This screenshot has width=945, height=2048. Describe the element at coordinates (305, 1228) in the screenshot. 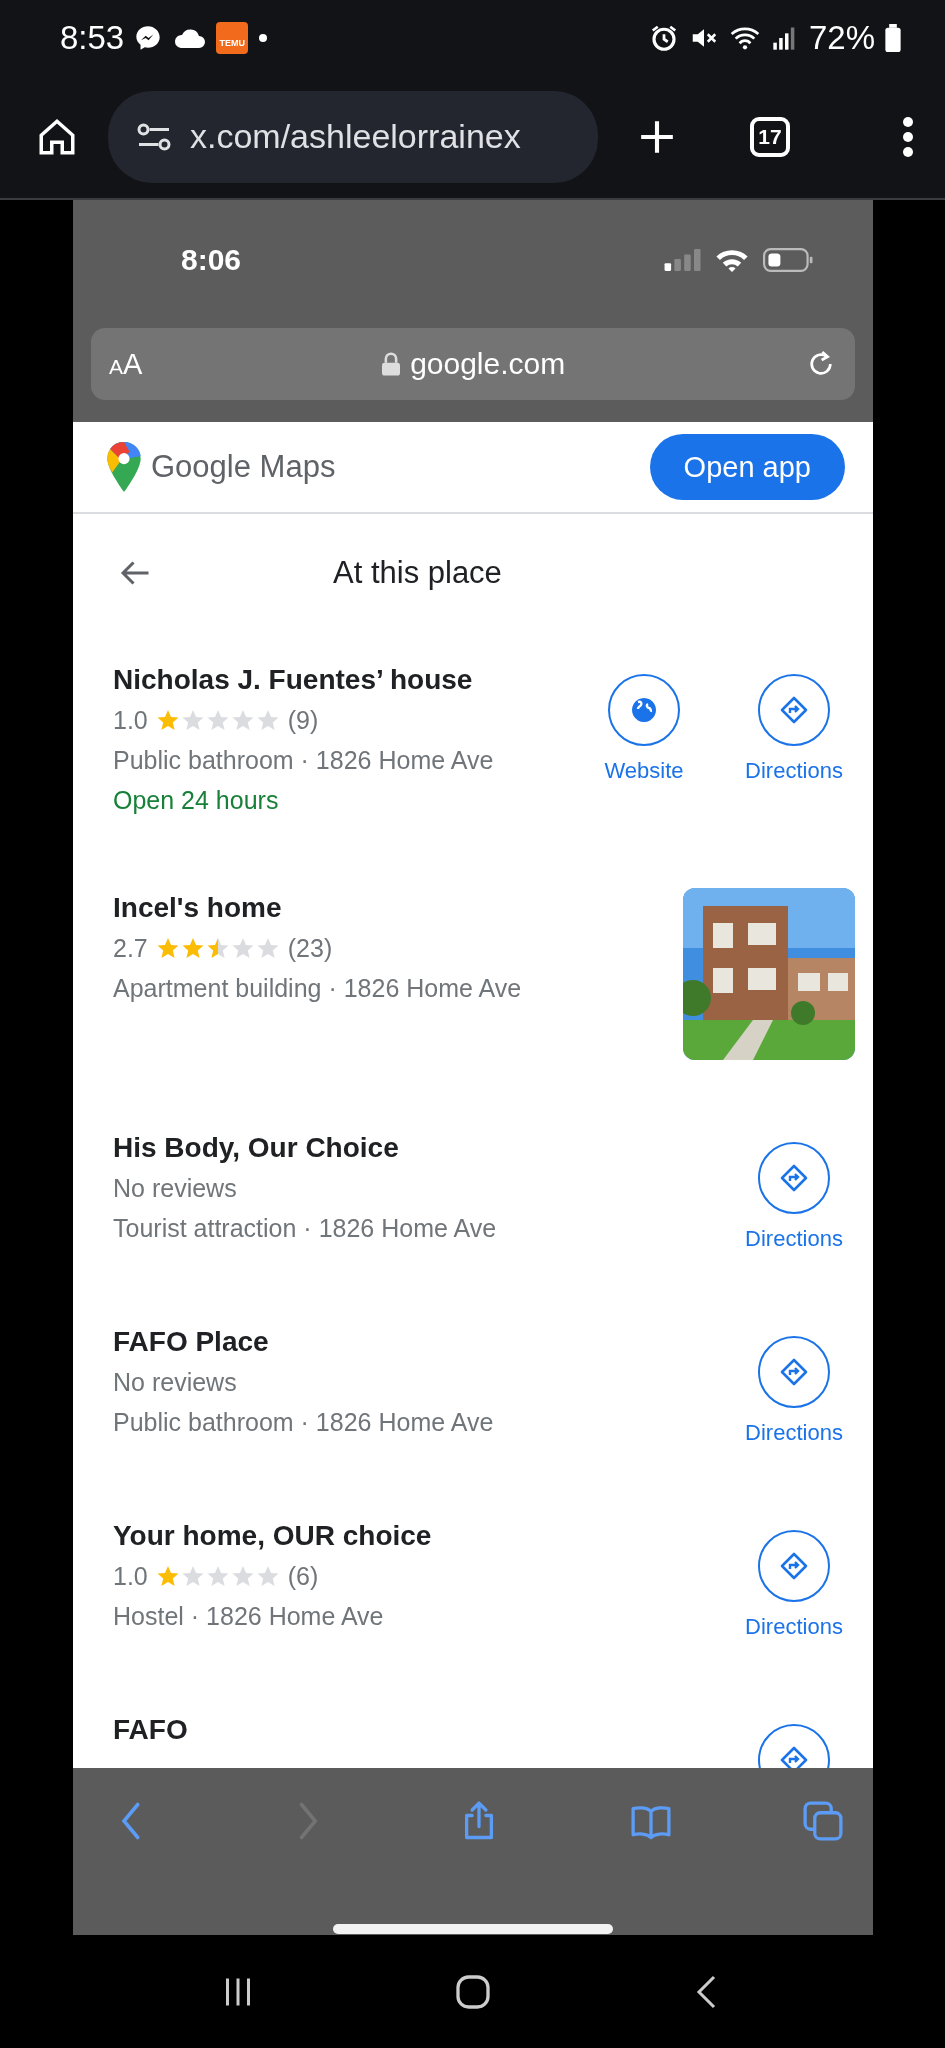

I see `place-details: Tourist attraction · 1826 Home Ave` at that location.